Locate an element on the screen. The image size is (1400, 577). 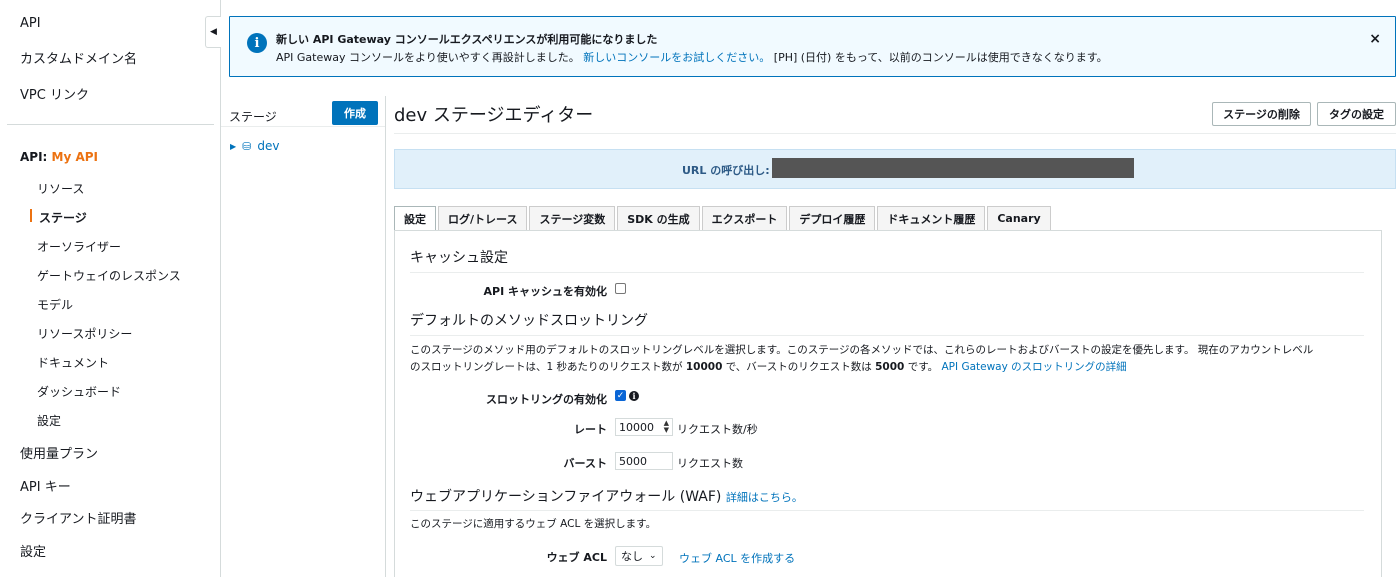
nav-sub-documentation: ドキュメント is located at coordinates (73, 362).